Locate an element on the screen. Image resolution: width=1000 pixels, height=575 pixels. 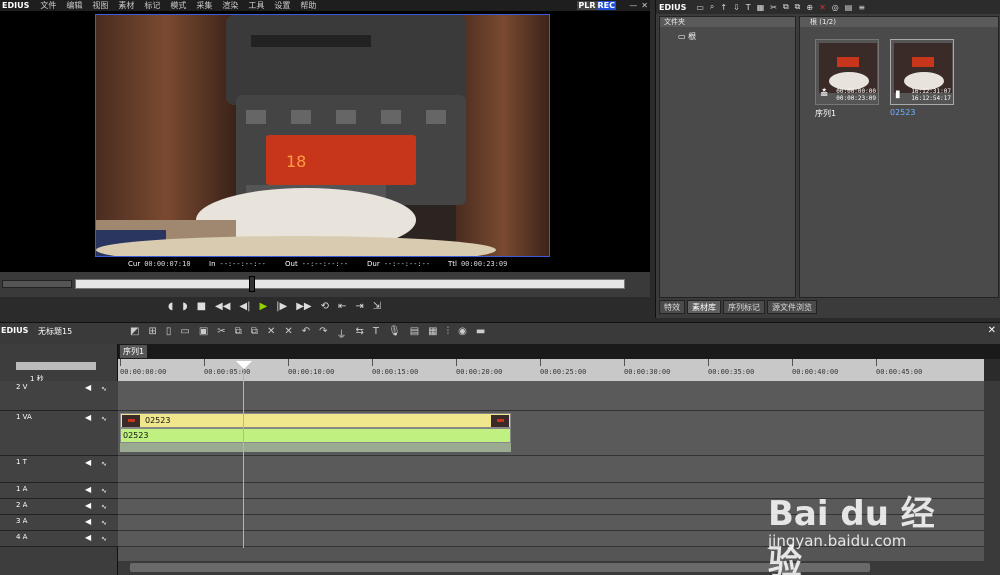
open-icon: ▭ is located at coordinates (184, 333).